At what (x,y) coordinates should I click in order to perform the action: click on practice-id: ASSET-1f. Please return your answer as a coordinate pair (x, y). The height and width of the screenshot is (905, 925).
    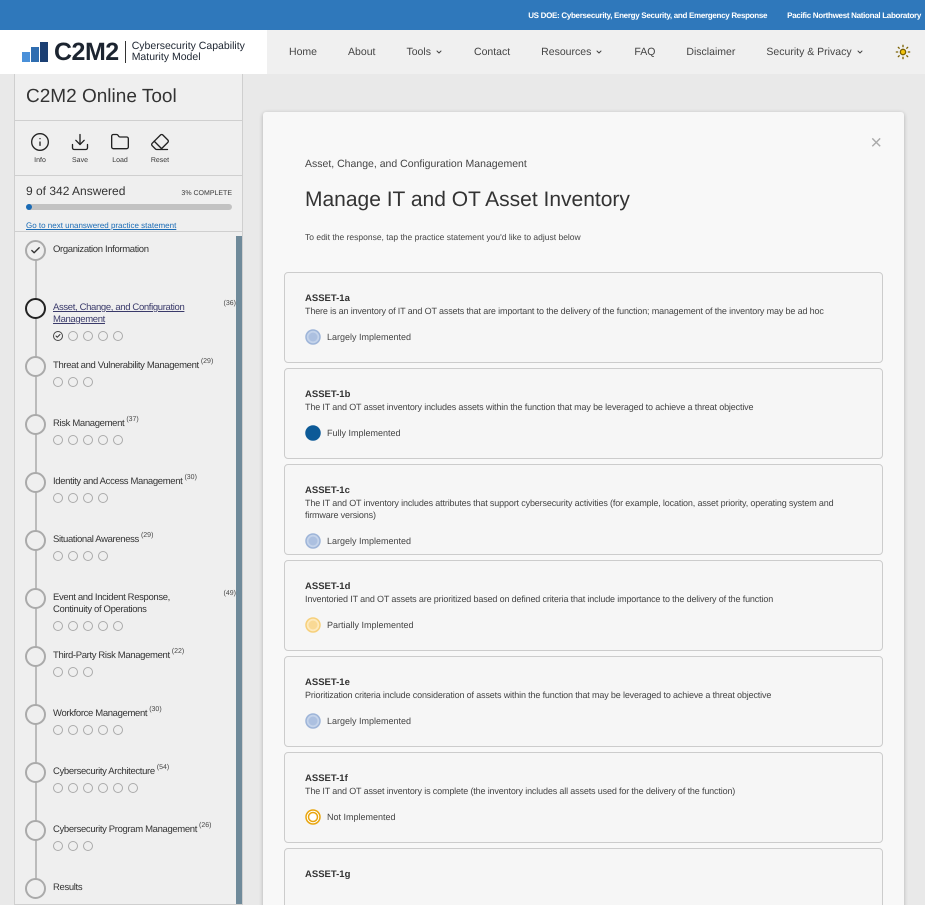
    Looking at the image, I should click on (327, 778).